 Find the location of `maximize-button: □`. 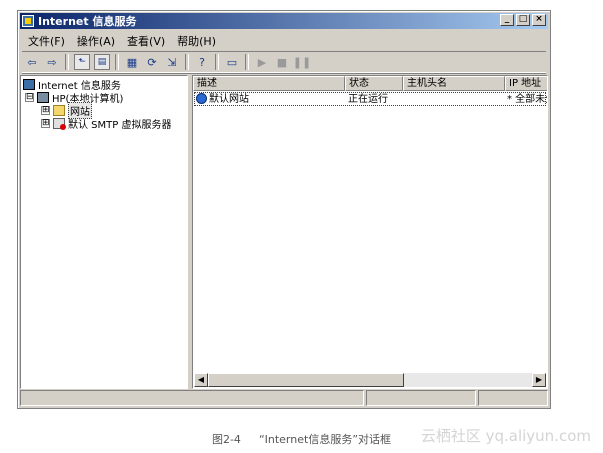

maximize-button: □ is located at coordinates (523, 20).